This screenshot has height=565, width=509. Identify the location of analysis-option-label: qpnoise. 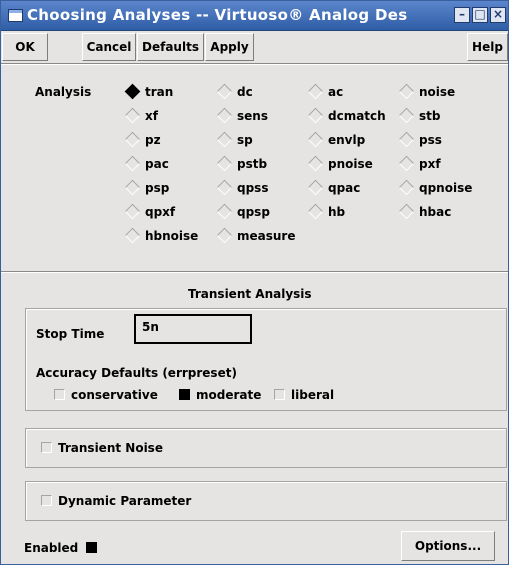
(446, 188).